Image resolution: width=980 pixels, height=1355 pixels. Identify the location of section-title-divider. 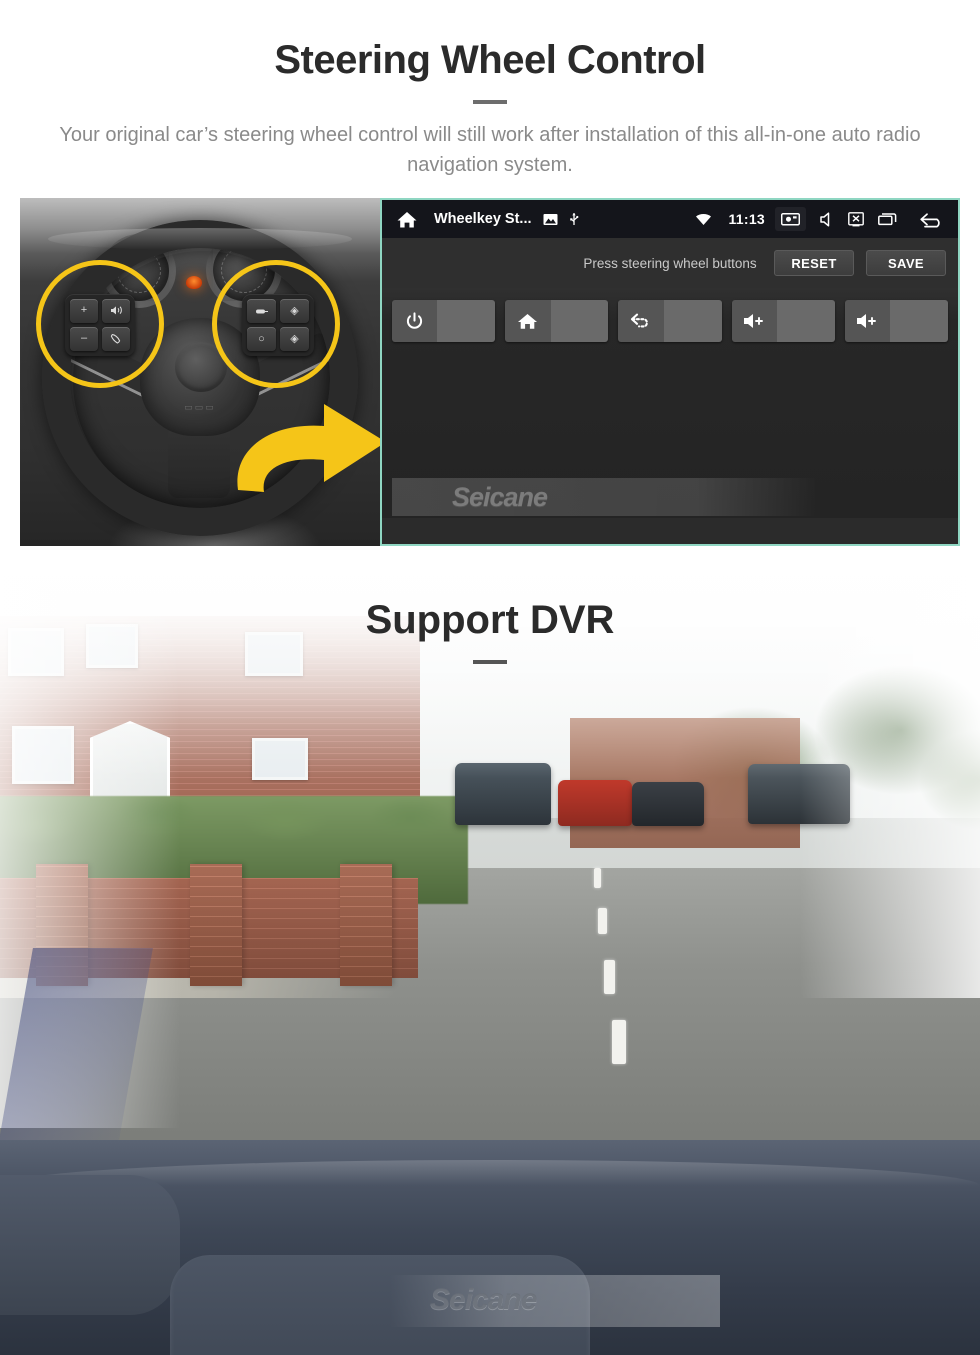
(490, 662).